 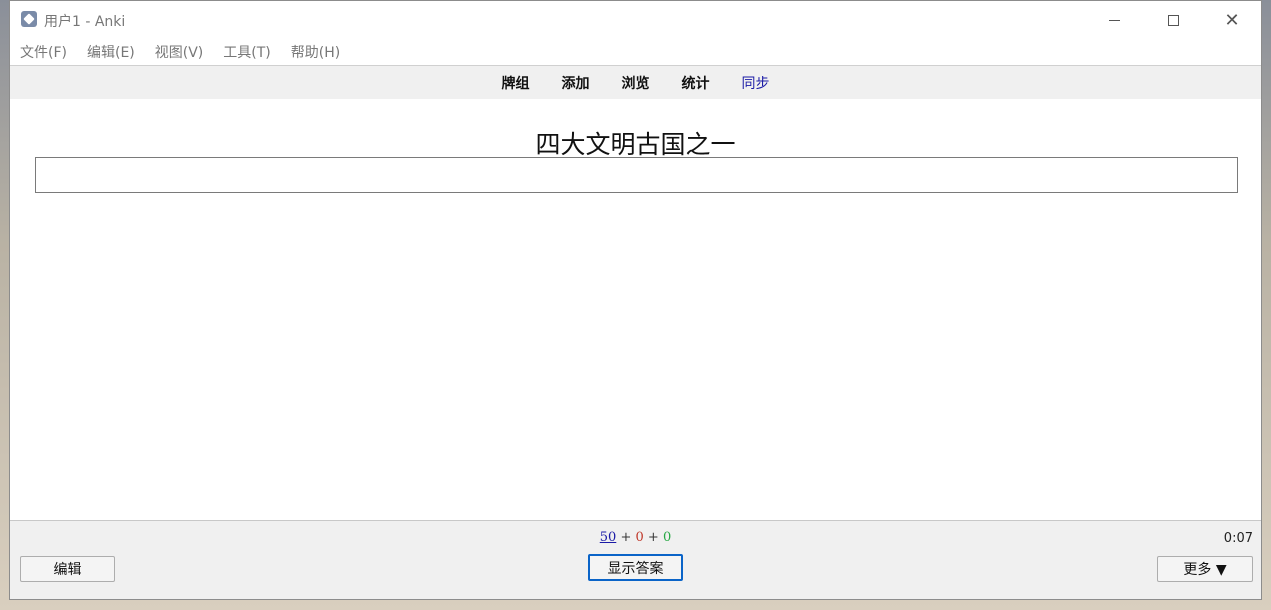 I want to click on menu-file: 文件(F), so click(x=43, y=52).